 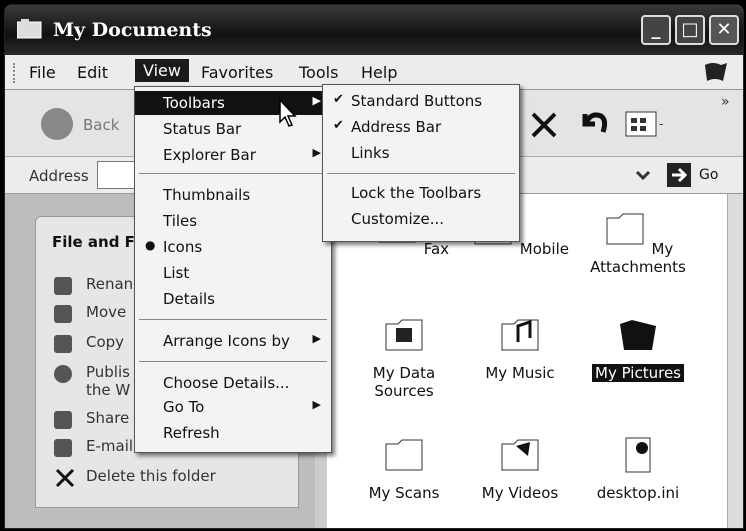 I want to click on file-label-selected: My Pictures, so click(x=638, y=373).